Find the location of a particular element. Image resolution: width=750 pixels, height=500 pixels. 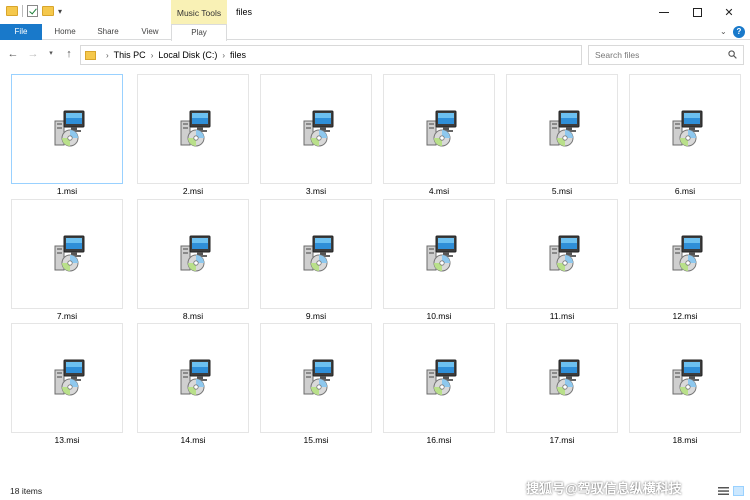

tab-file: File is located at coordinates (21, 32).